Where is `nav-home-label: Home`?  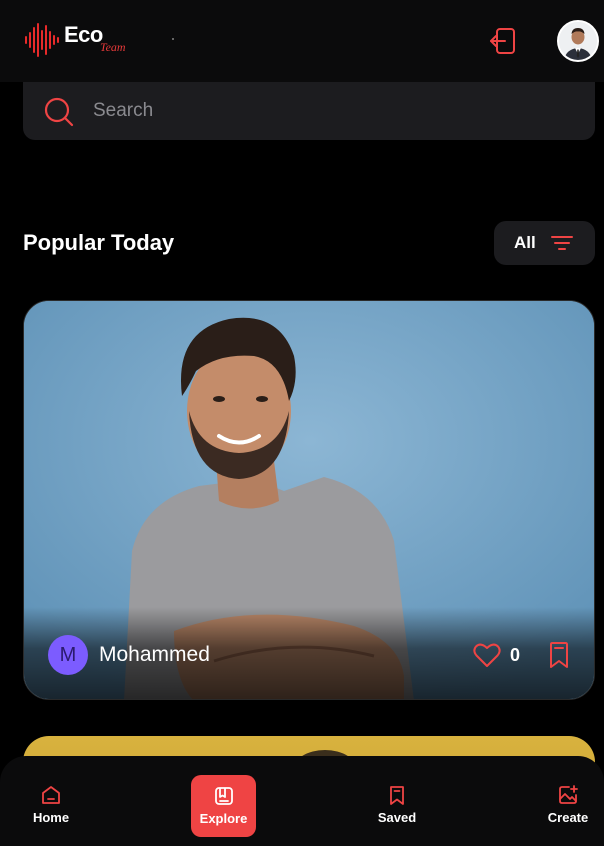 nav-home-label: Home is located at coordinates (51, 817).